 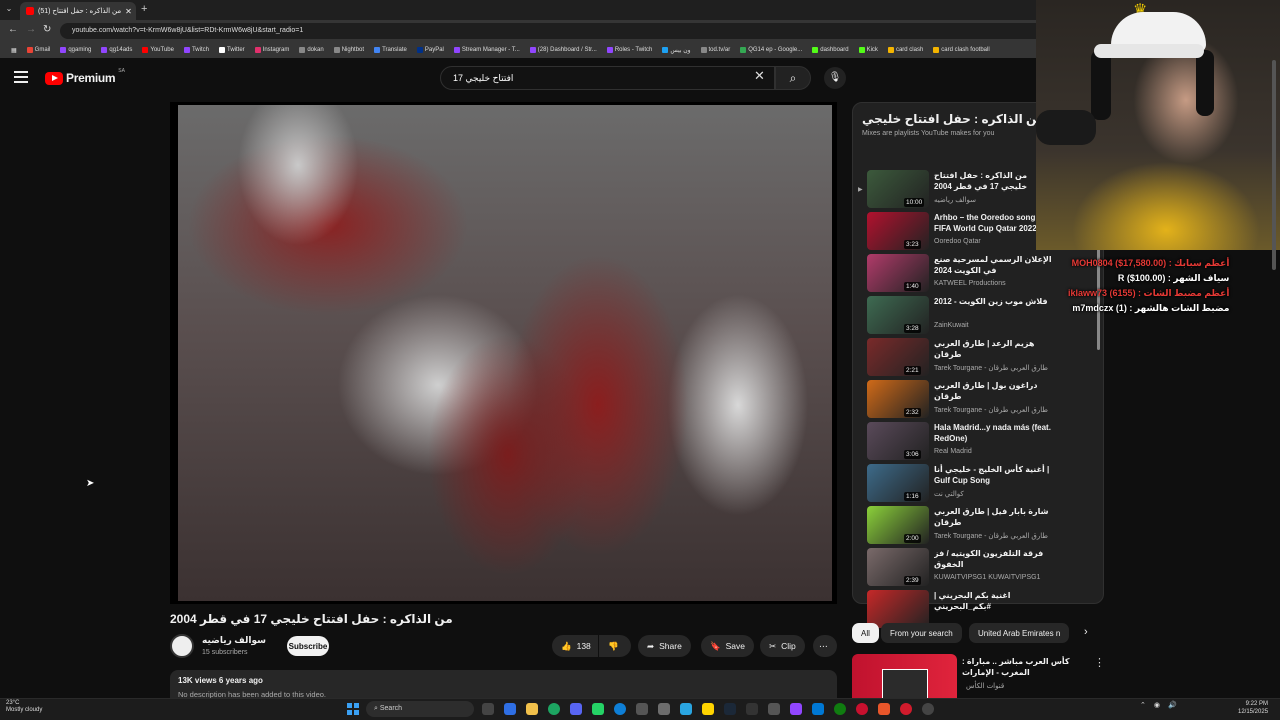 What do you see at coordinates (1158, 705) in the screenshot?
I see `system-tray: ⌃ ◉ 🔊` at bounding box center [1158, 705].